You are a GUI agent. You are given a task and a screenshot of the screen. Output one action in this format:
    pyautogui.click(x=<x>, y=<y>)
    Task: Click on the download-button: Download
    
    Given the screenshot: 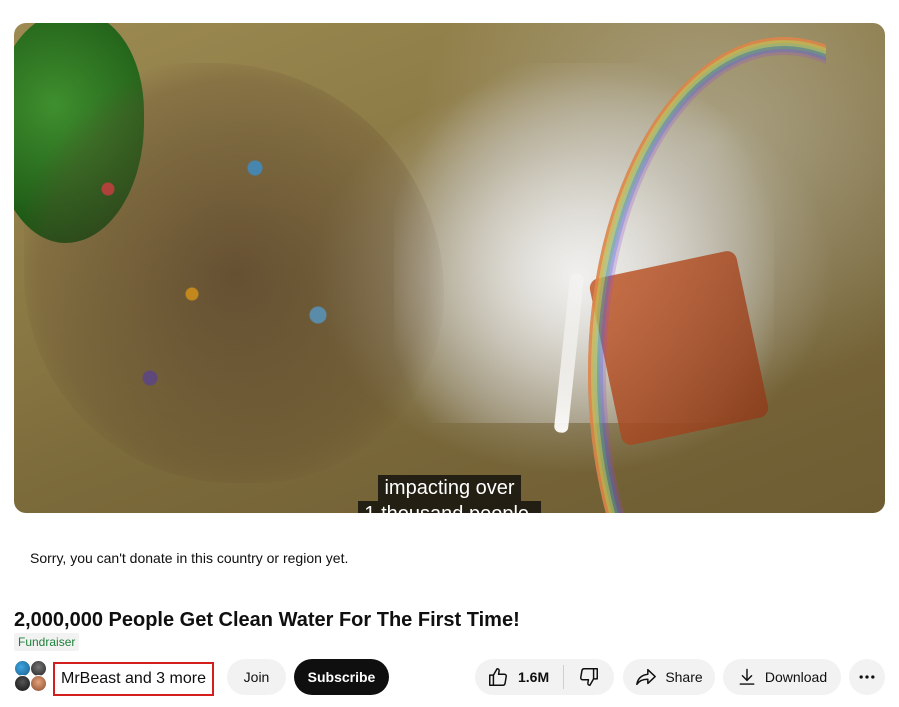 What is the action you would take?
    pyautogui.click(x=782, y=677)
    